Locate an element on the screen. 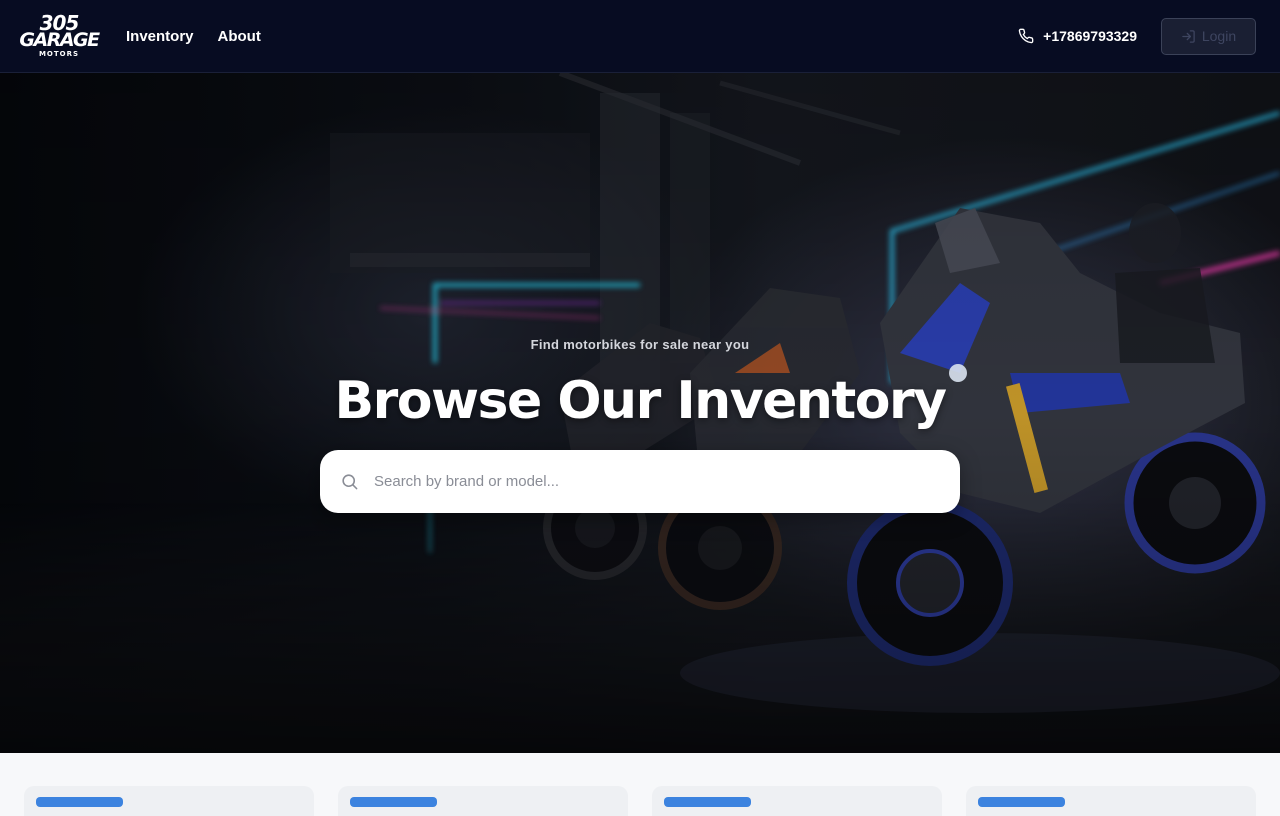  search-icon is located at coordinates (350, 482).